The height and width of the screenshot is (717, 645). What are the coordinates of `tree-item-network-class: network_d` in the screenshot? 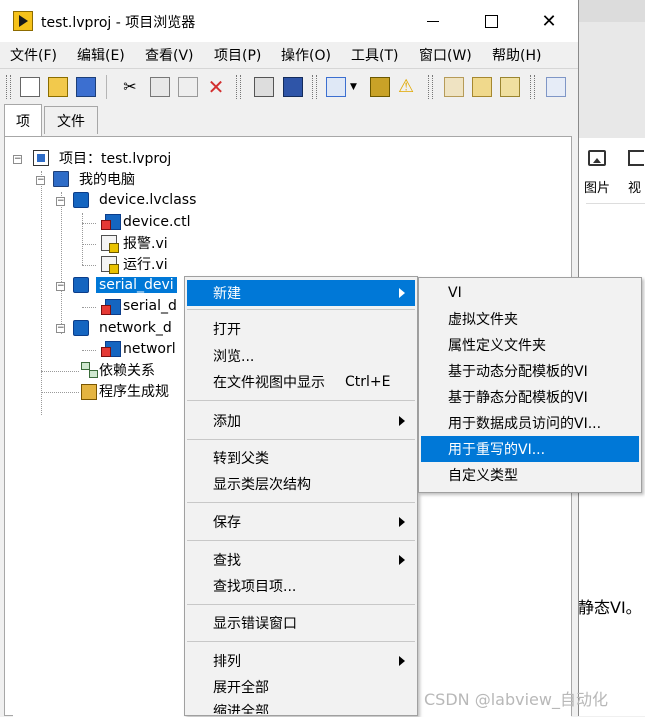 It's located at (135, 328).